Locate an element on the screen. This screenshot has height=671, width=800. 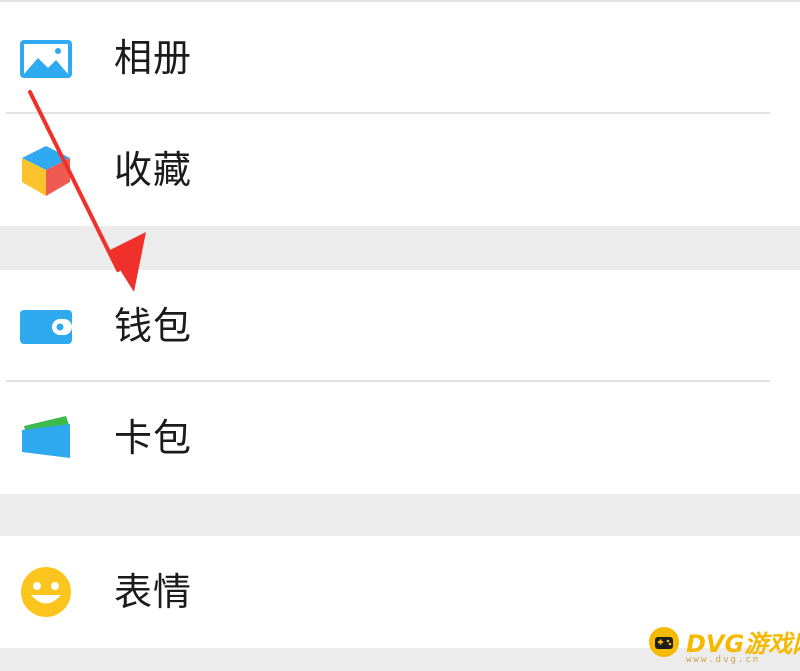
watermark-title: DVG游戏网 is located at coordinates (743, 644).